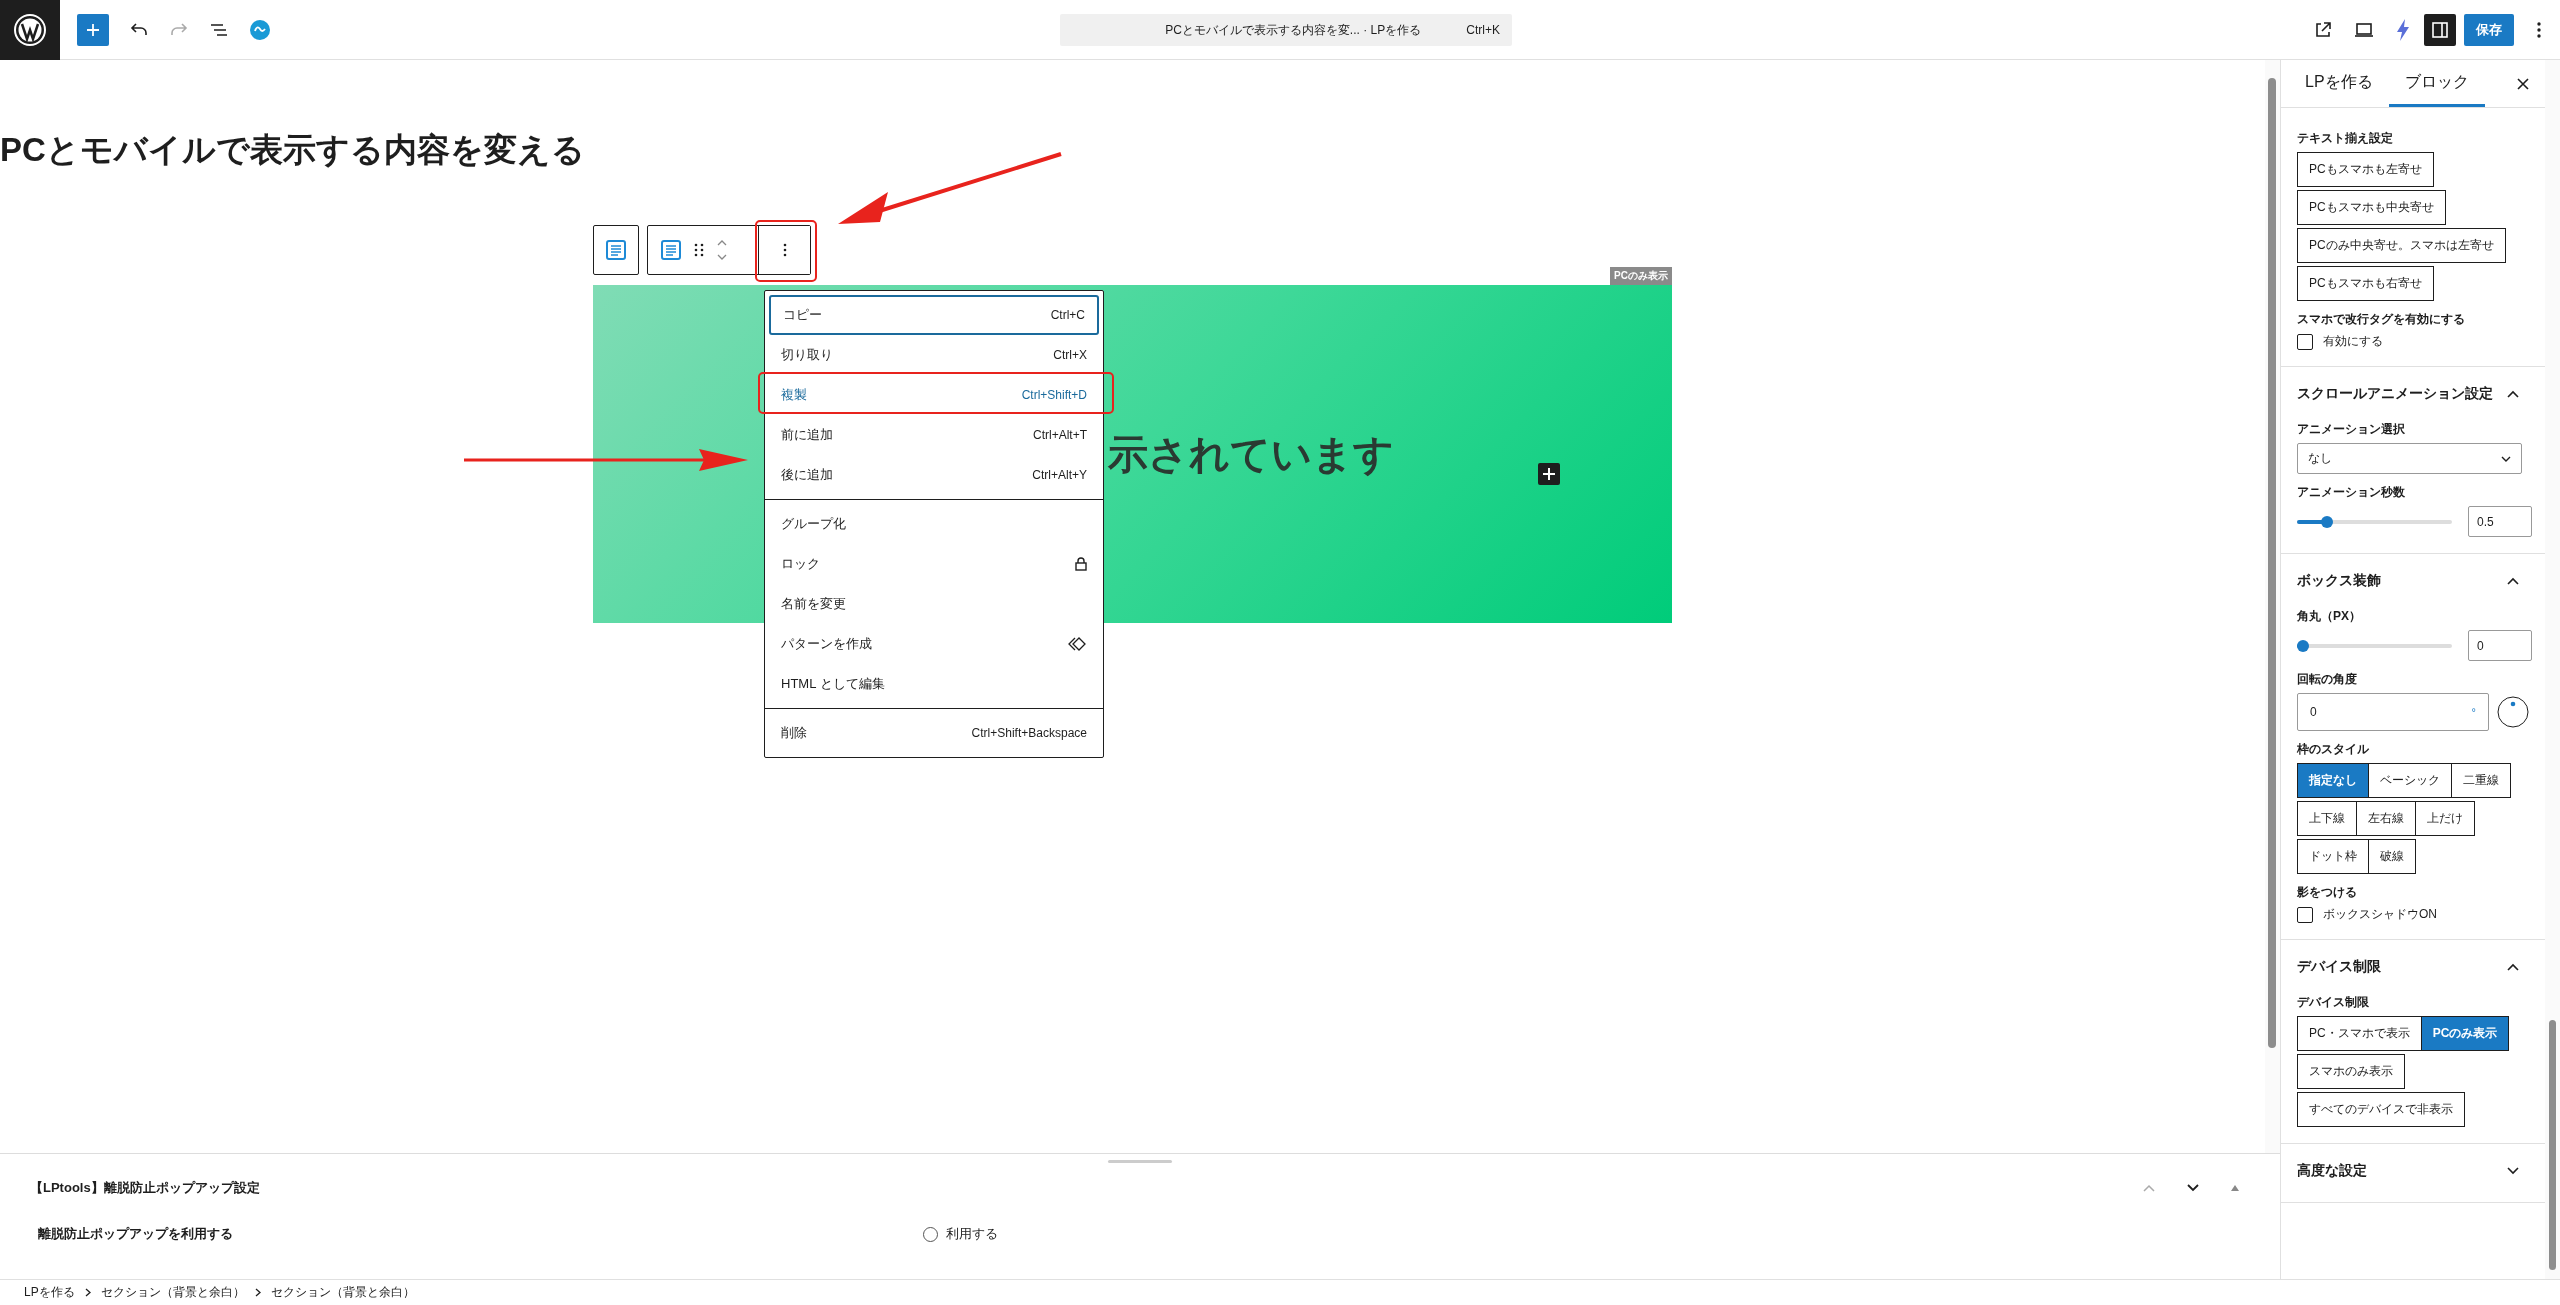 Image resolution: width=2560 pixels, height=1305 pixels. I want to click on panel-title: 【LPtools】離脱防止ポップアップ設定, so click(145, 1188).